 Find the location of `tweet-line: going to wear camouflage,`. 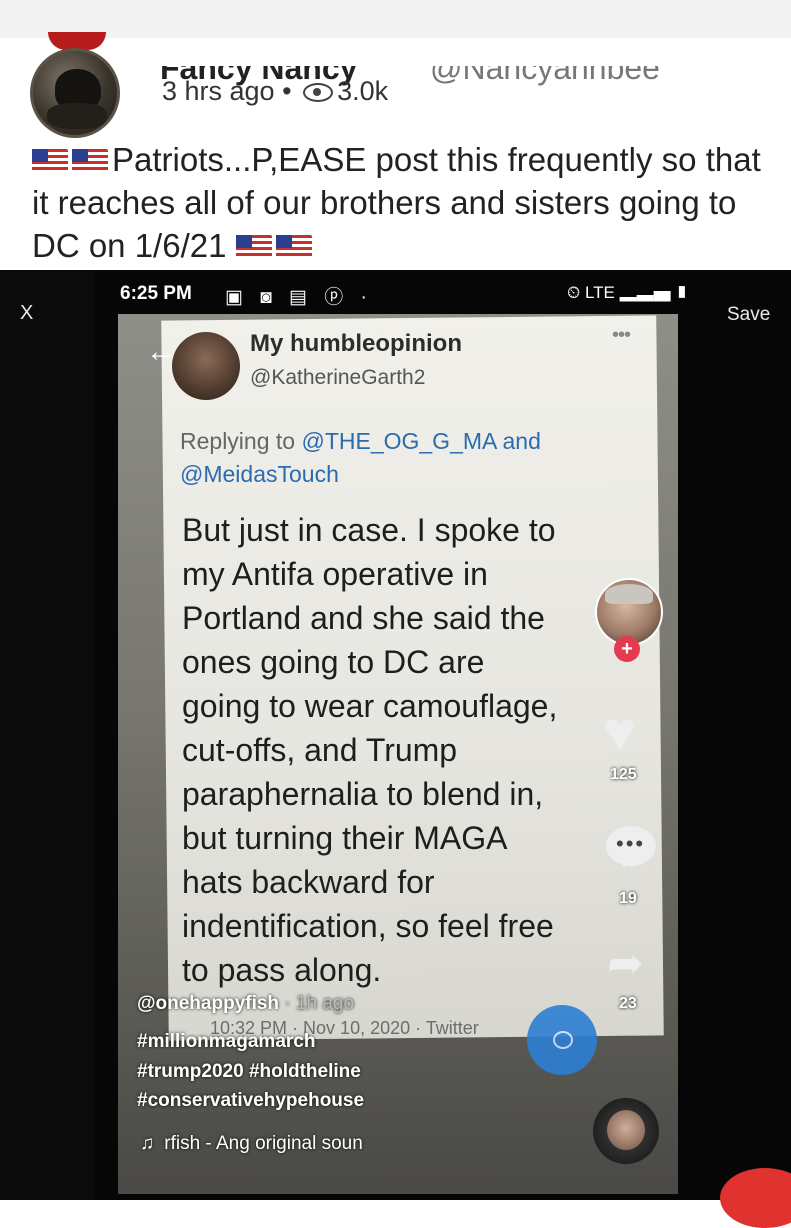

tweet-line: going to wear camouflage, is located at coordinates (370, 706).